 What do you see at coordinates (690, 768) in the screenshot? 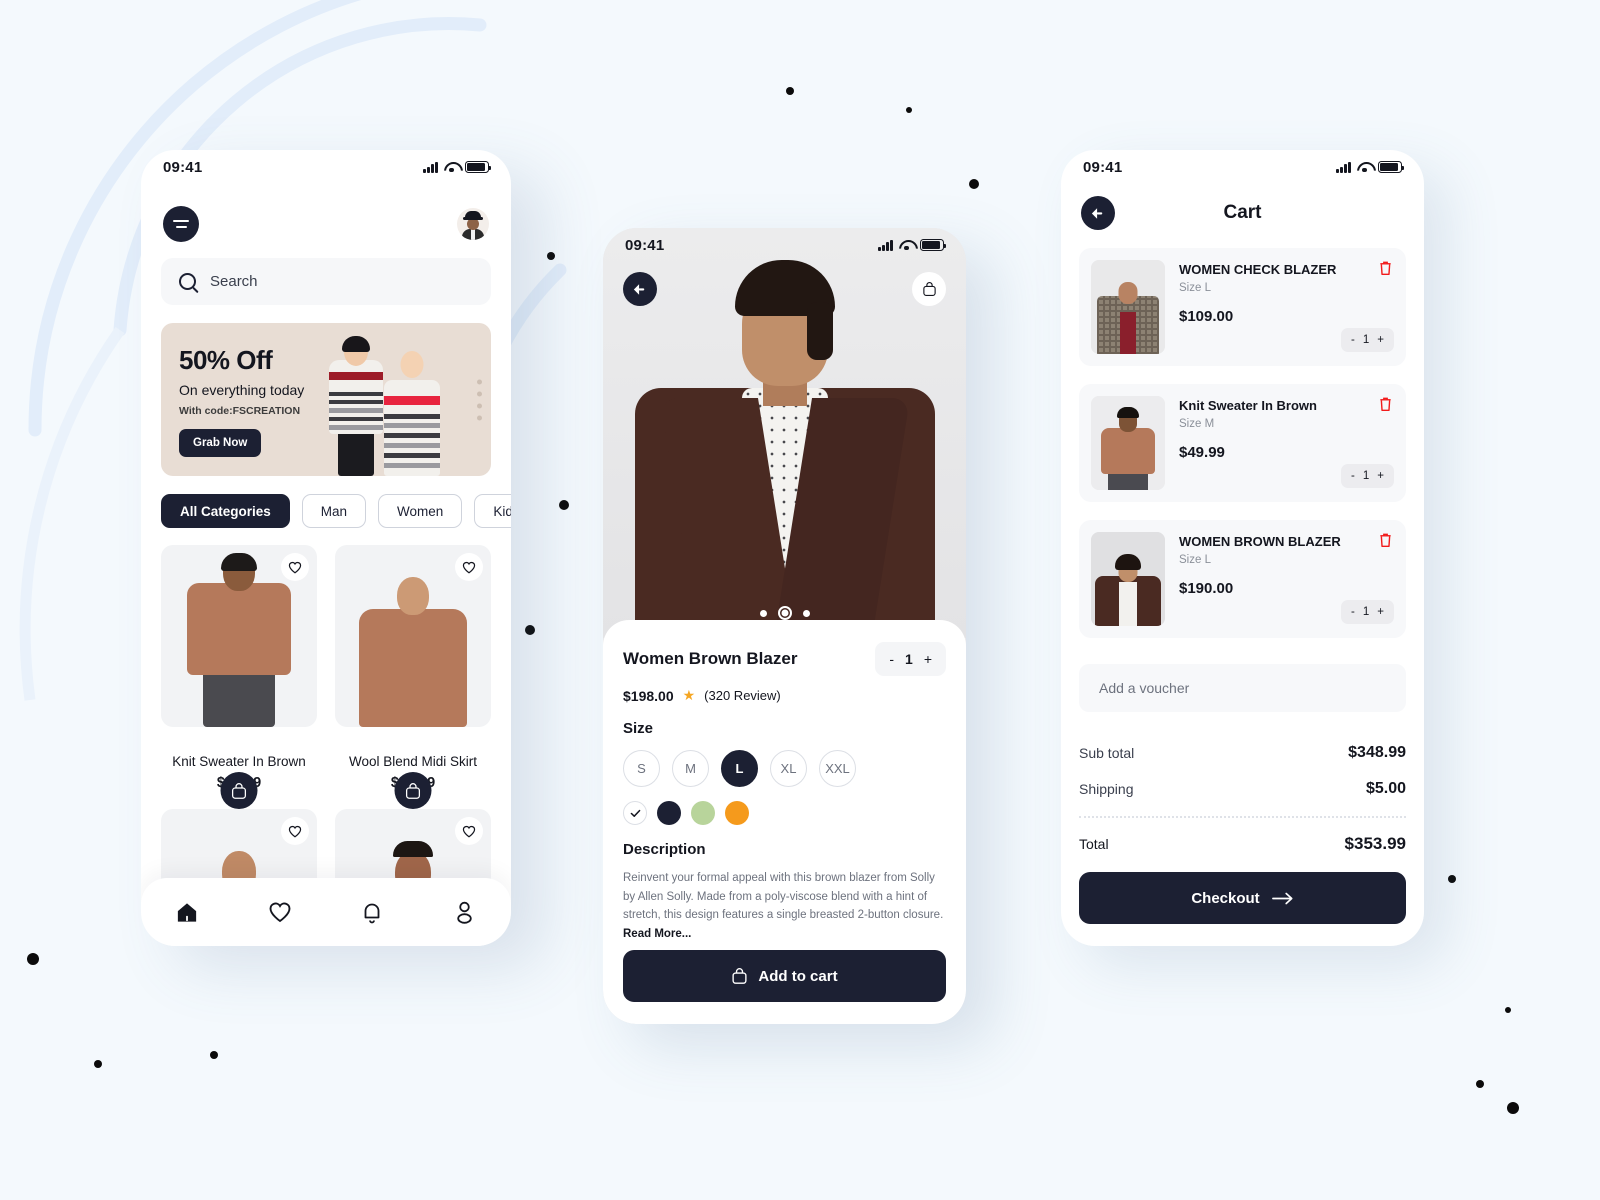
I see `size-option-m: M` at bounding box center [690, 768].